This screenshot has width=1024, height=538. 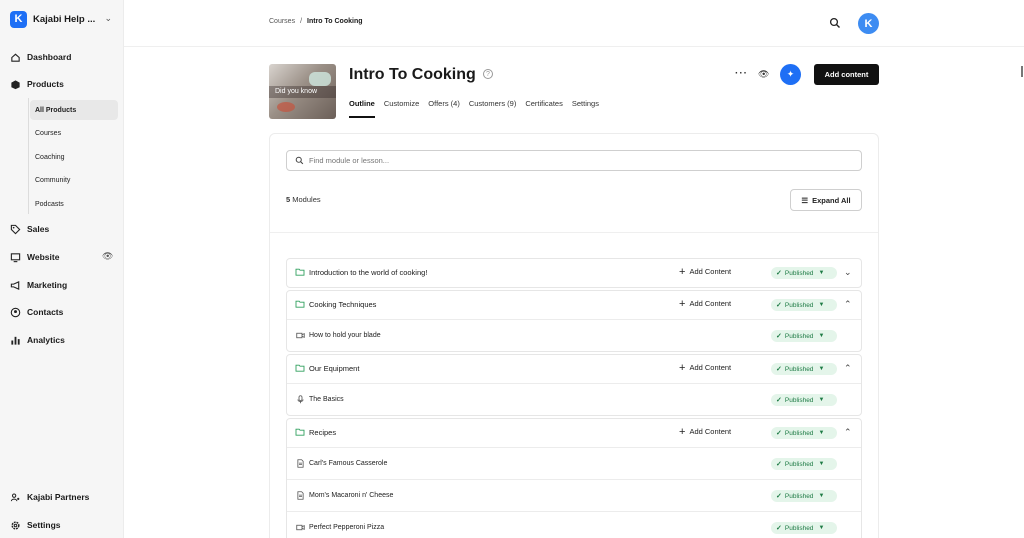 I want to click on help-circle-icon: ?, so click(x=488, y=74).